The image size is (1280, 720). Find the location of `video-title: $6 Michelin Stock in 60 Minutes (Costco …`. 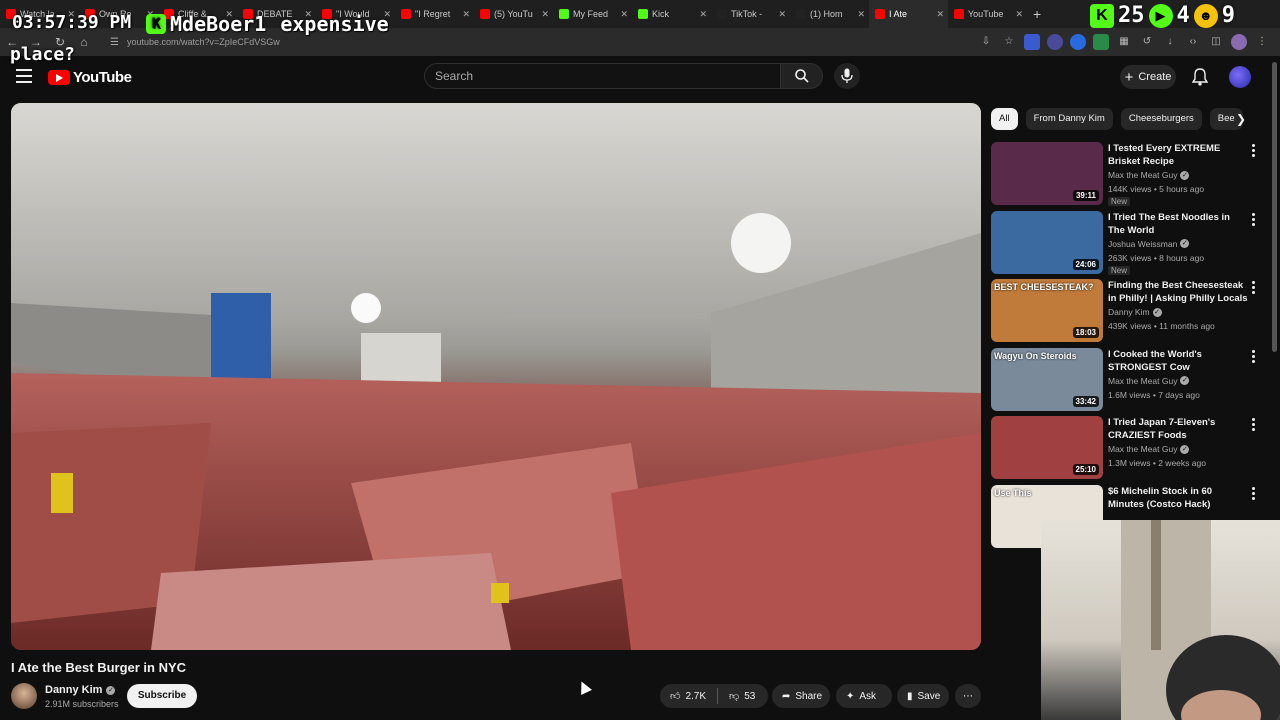

video-title: $6 Michelin Stock in 60 Minutes (Costco … is located at coordinates (1178, 498).